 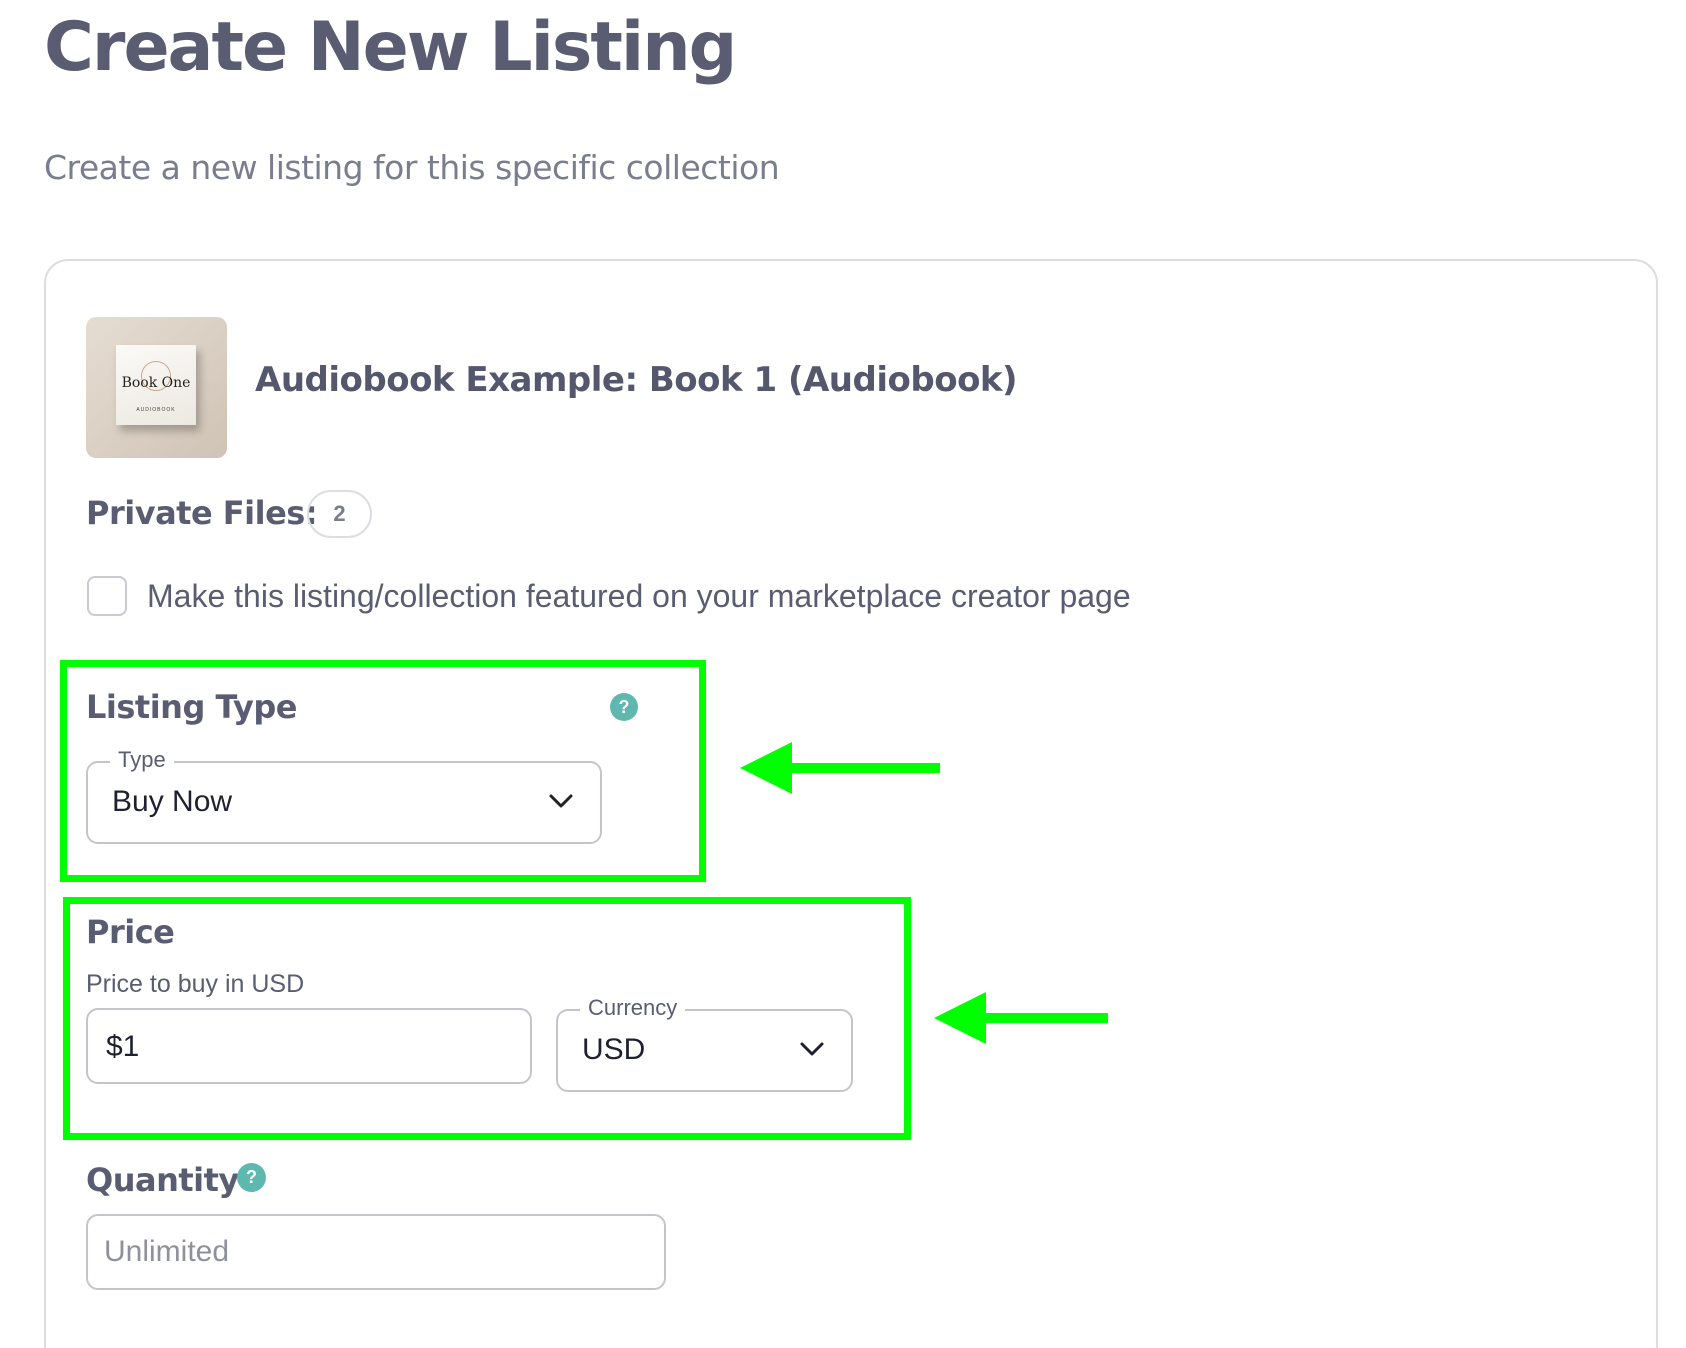 What do you see at coordinates (162, 1180) in the screenshot?
I see `quantity-label: Quantity` at bounding box center [162, 1180].